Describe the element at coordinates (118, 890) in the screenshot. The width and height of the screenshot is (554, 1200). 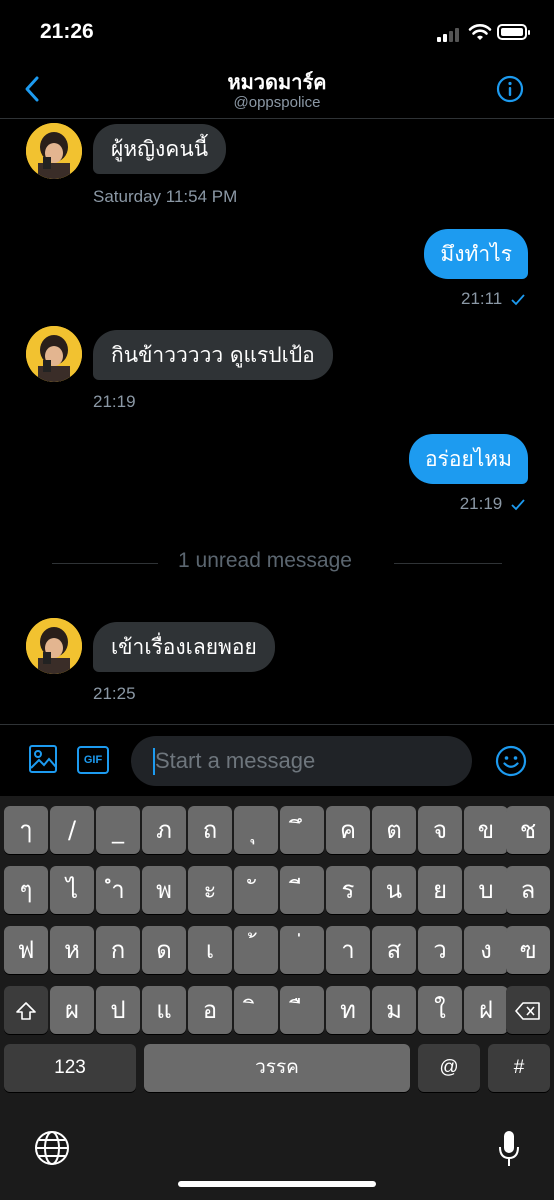
I see `key: ำ` at that location.